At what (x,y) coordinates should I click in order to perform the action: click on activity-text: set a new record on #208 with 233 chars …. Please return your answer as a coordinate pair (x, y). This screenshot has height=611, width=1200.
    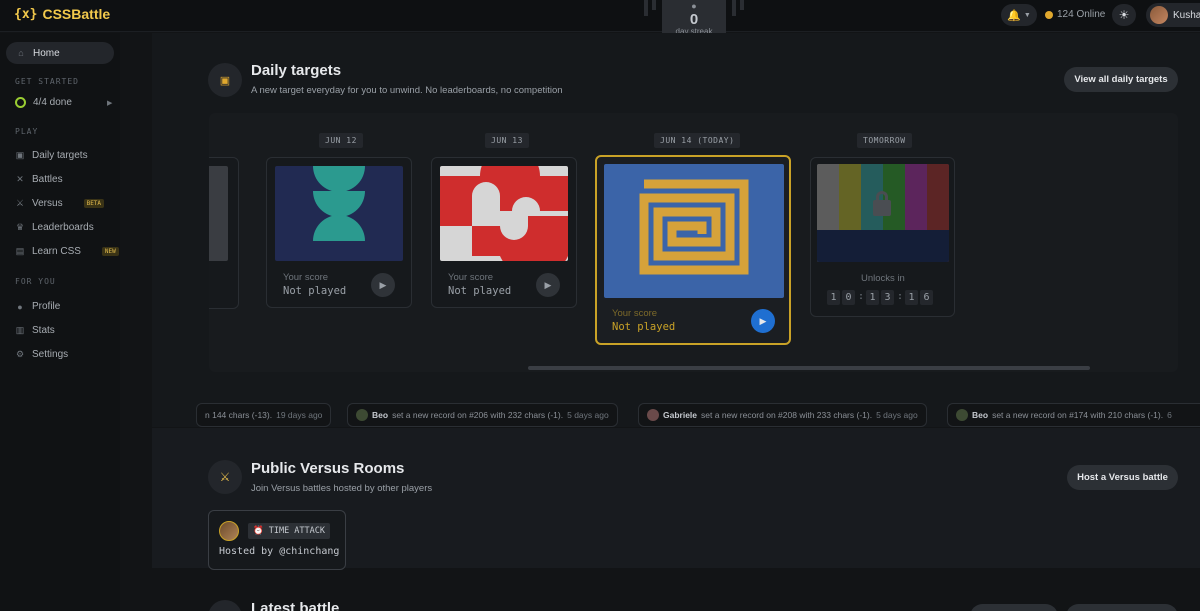
    Looking at the image, I should click on (787, 415).